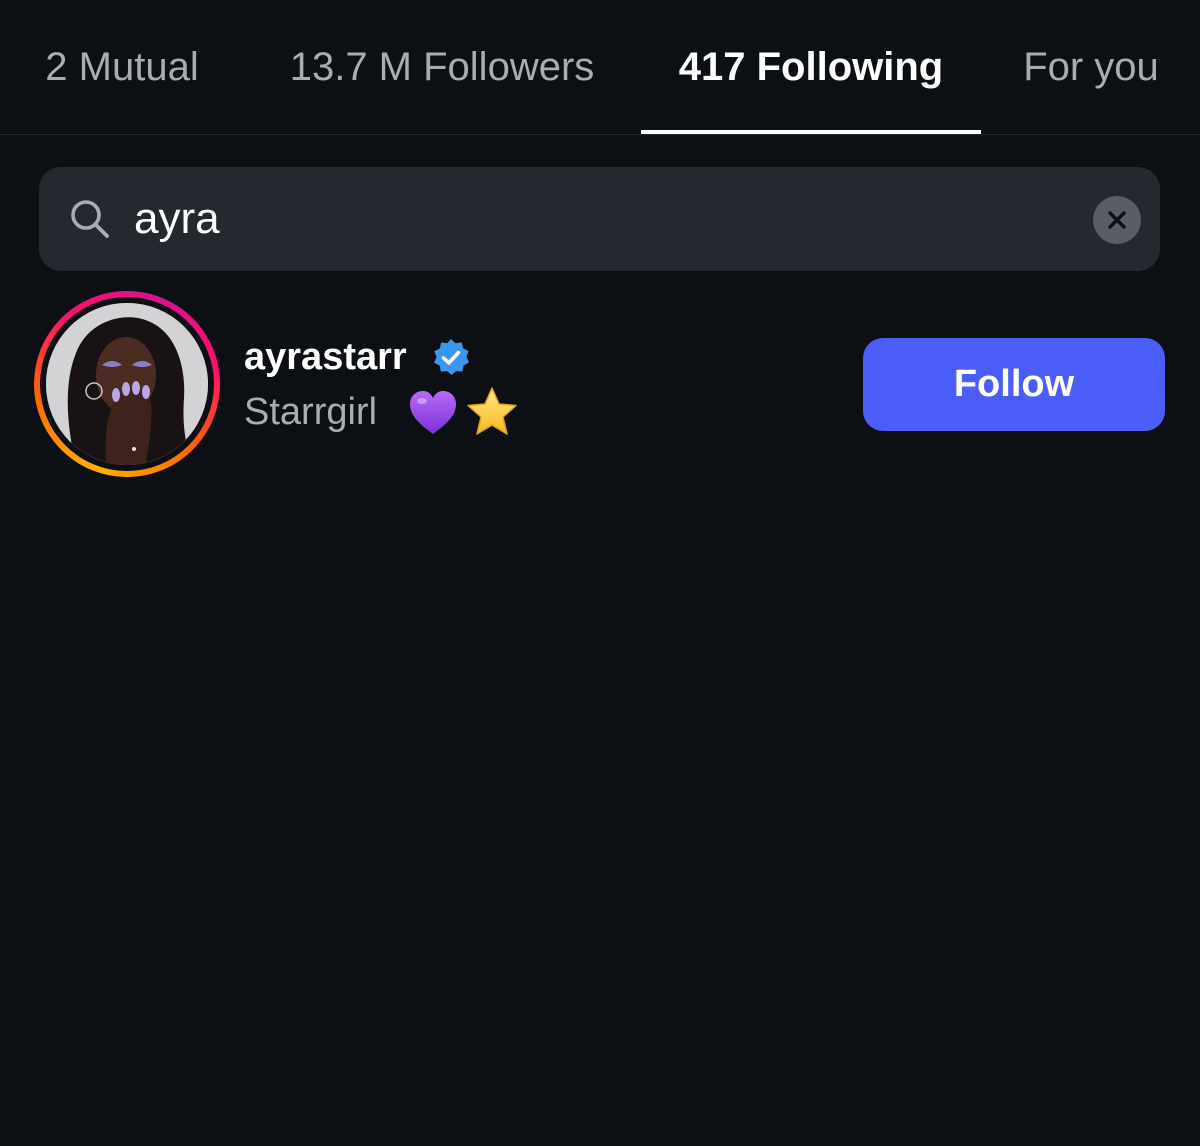 The height and width of the screenshot is (1146, 1200). I want to click on tab-for-you: For you, so click(1091, 67).